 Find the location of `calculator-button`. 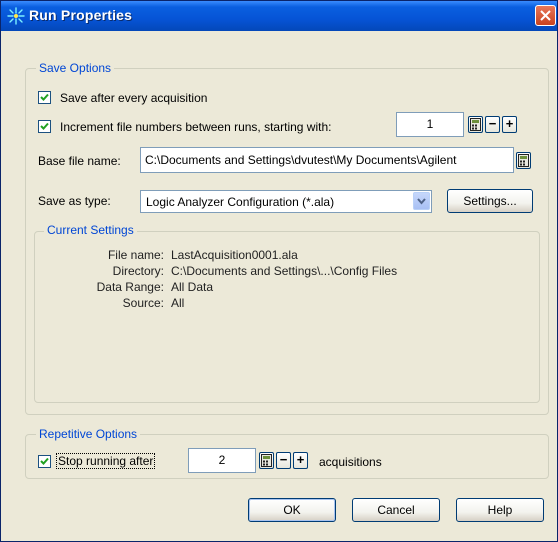

calculator-button is located at coordinates (475, 124).